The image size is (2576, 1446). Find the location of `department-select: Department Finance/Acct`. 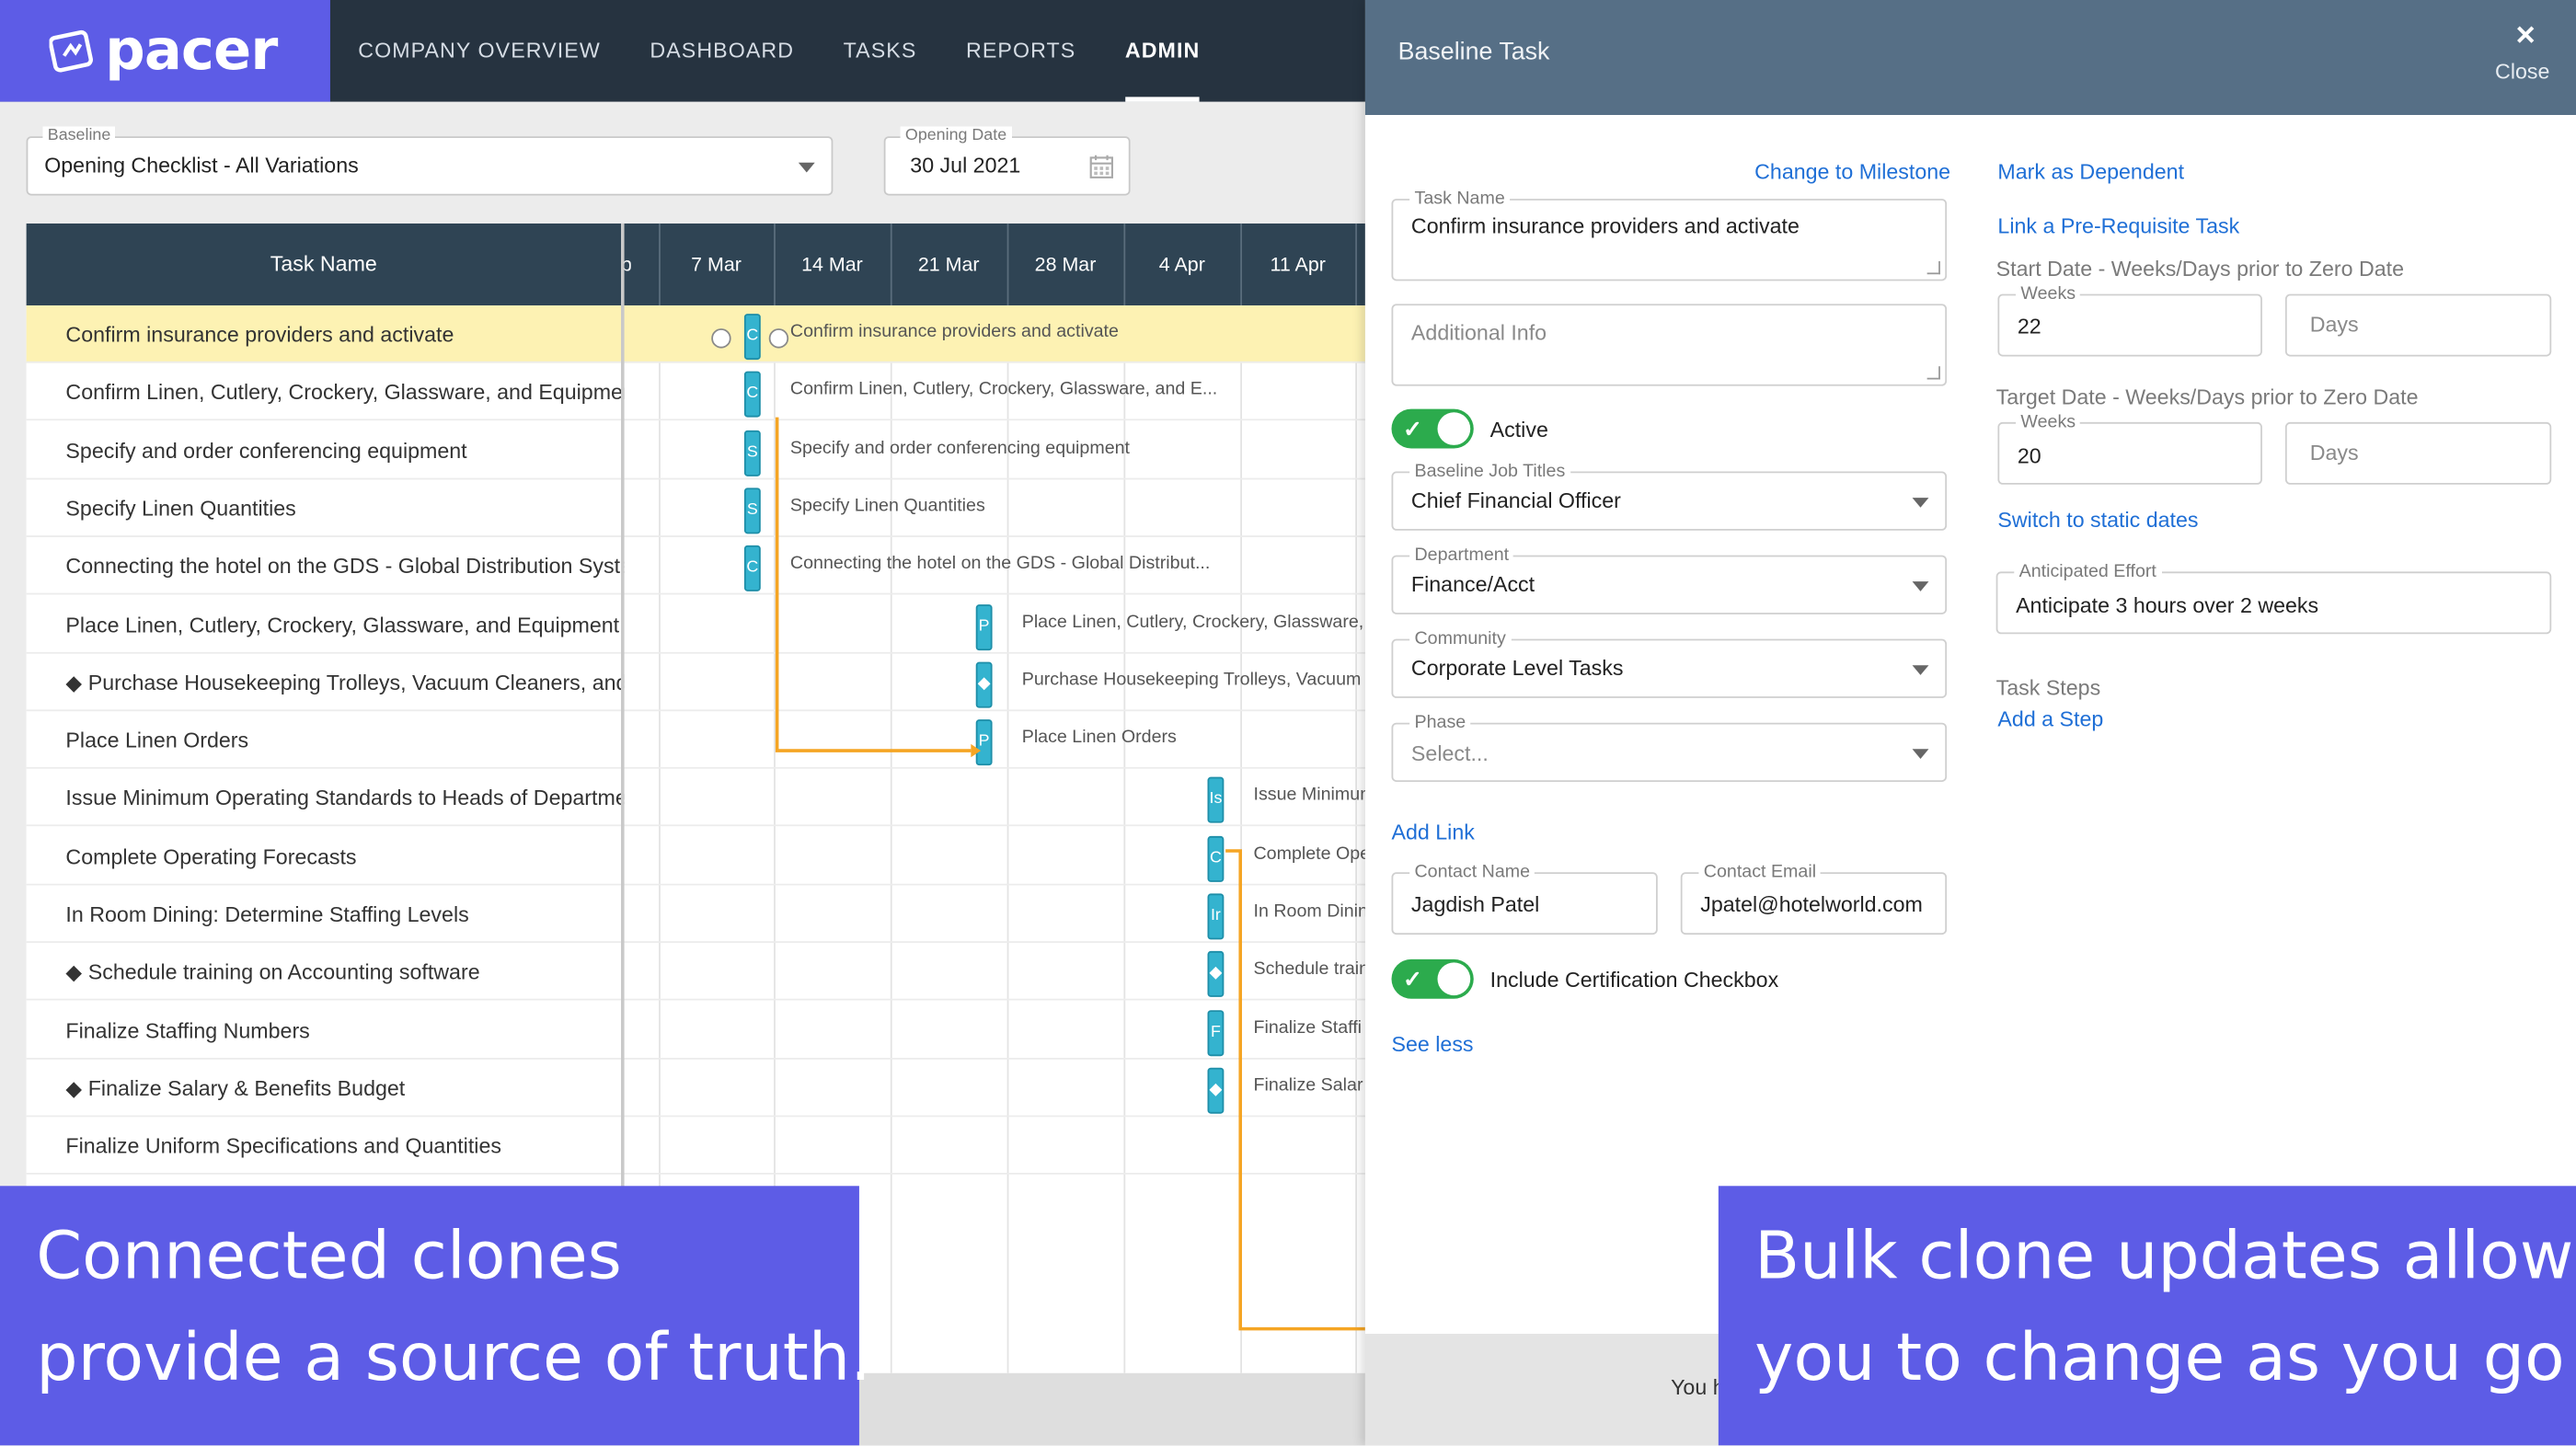

department-select: Department Finance/Acct is located at coordinates (1669, 585).